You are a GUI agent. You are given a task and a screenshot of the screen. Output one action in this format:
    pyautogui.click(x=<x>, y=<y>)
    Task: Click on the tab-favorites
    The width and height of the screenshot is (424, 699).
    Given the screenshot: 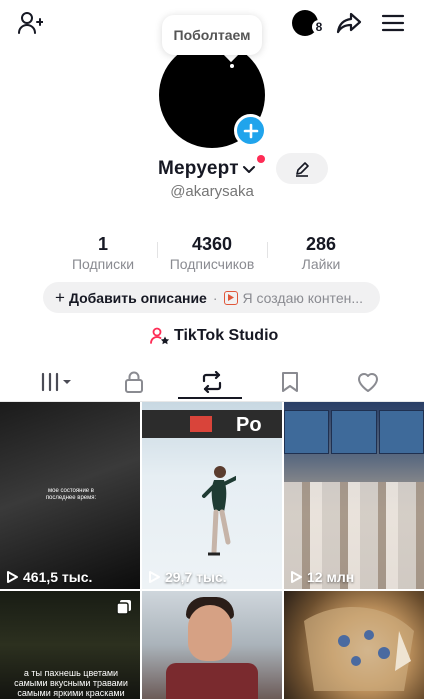 What is the action you would take?
    pyautogui.click(x=290, y=382)
    